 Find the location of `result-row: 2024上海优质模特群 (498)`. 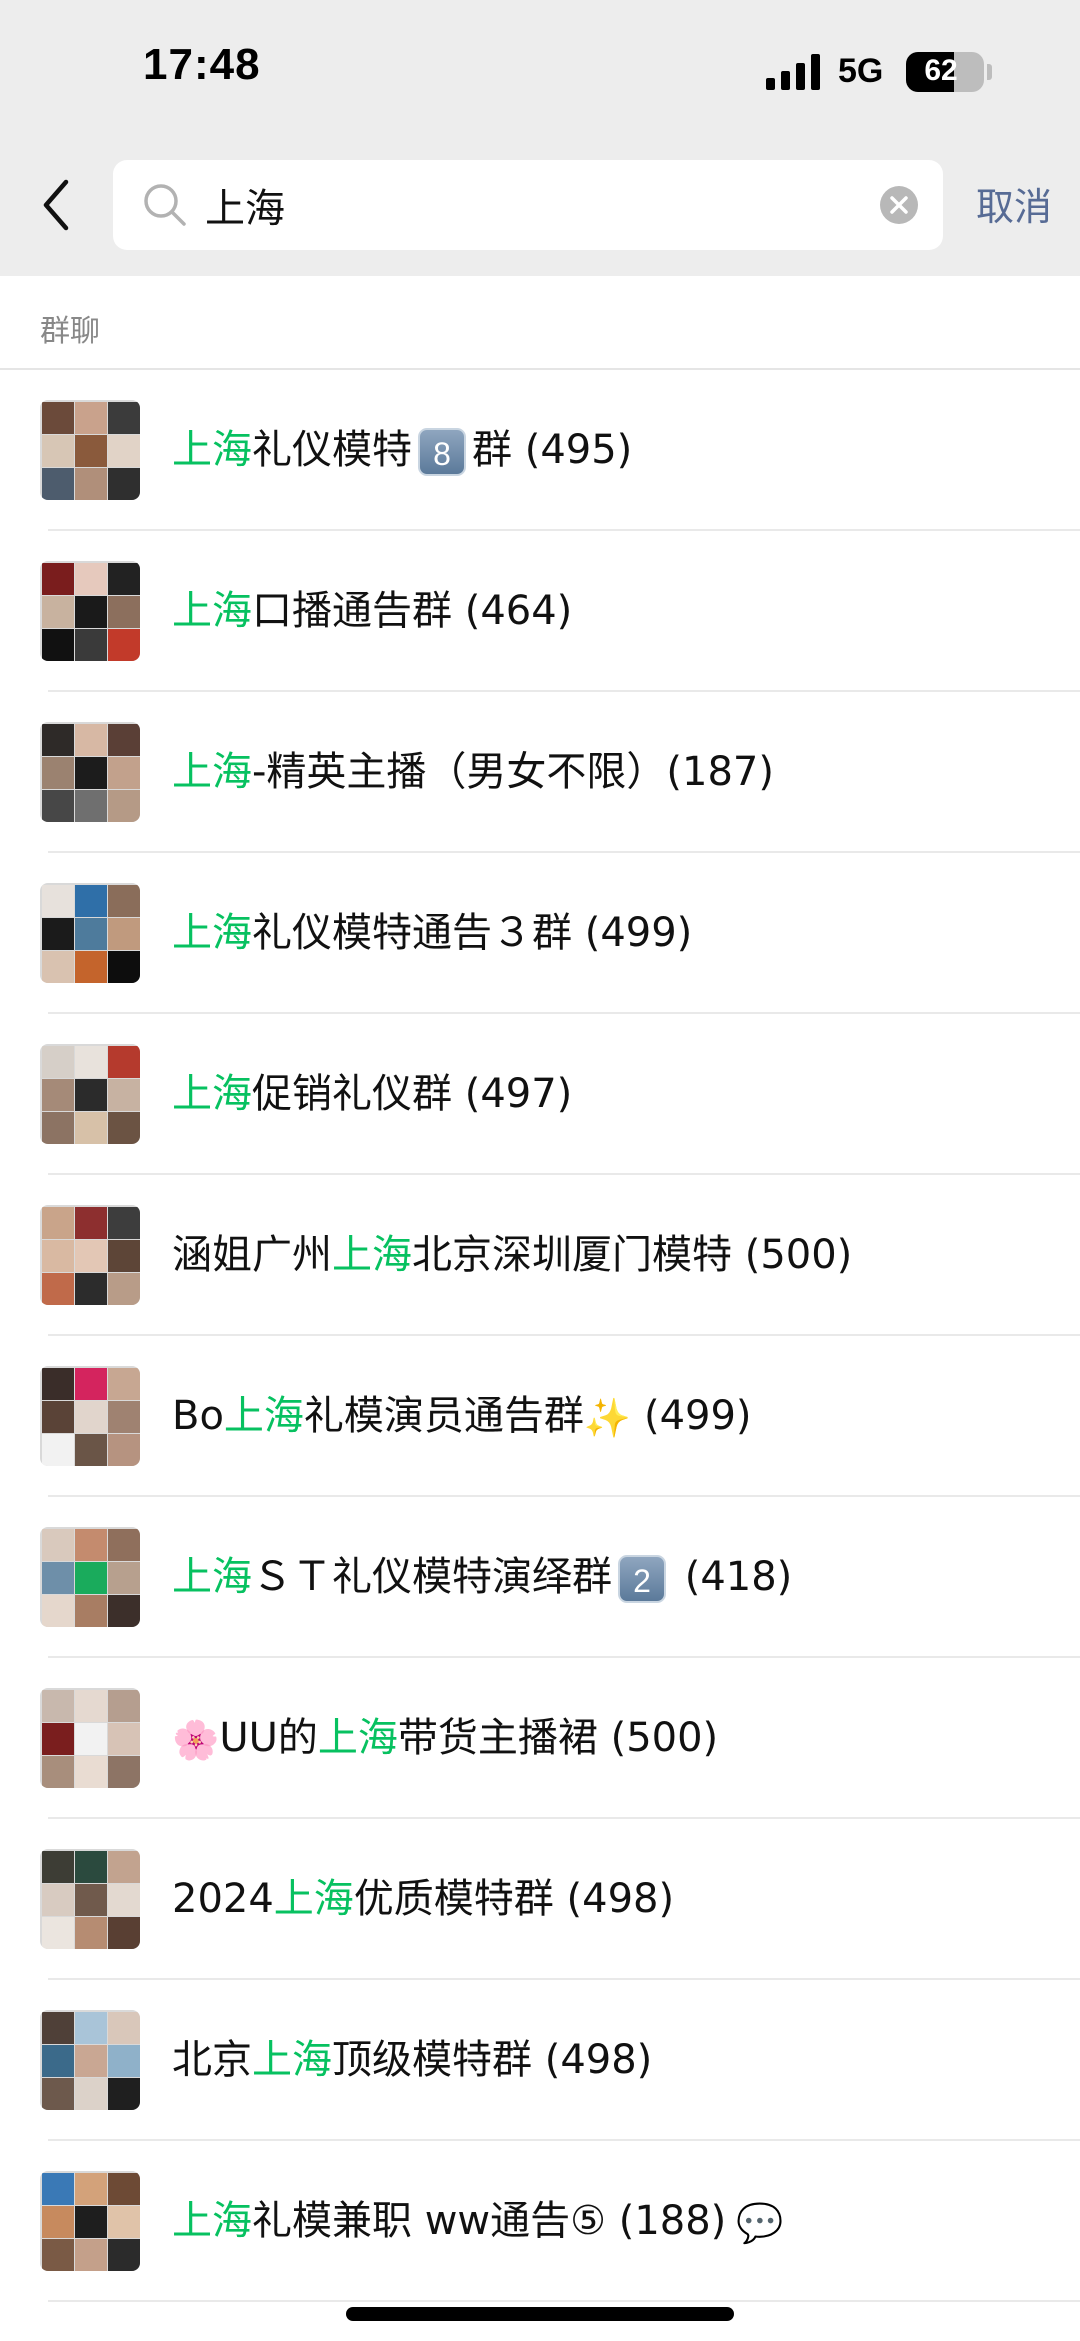

result-row: 2024上海优质模特群 (498) is located at coordinates (540, 1899).